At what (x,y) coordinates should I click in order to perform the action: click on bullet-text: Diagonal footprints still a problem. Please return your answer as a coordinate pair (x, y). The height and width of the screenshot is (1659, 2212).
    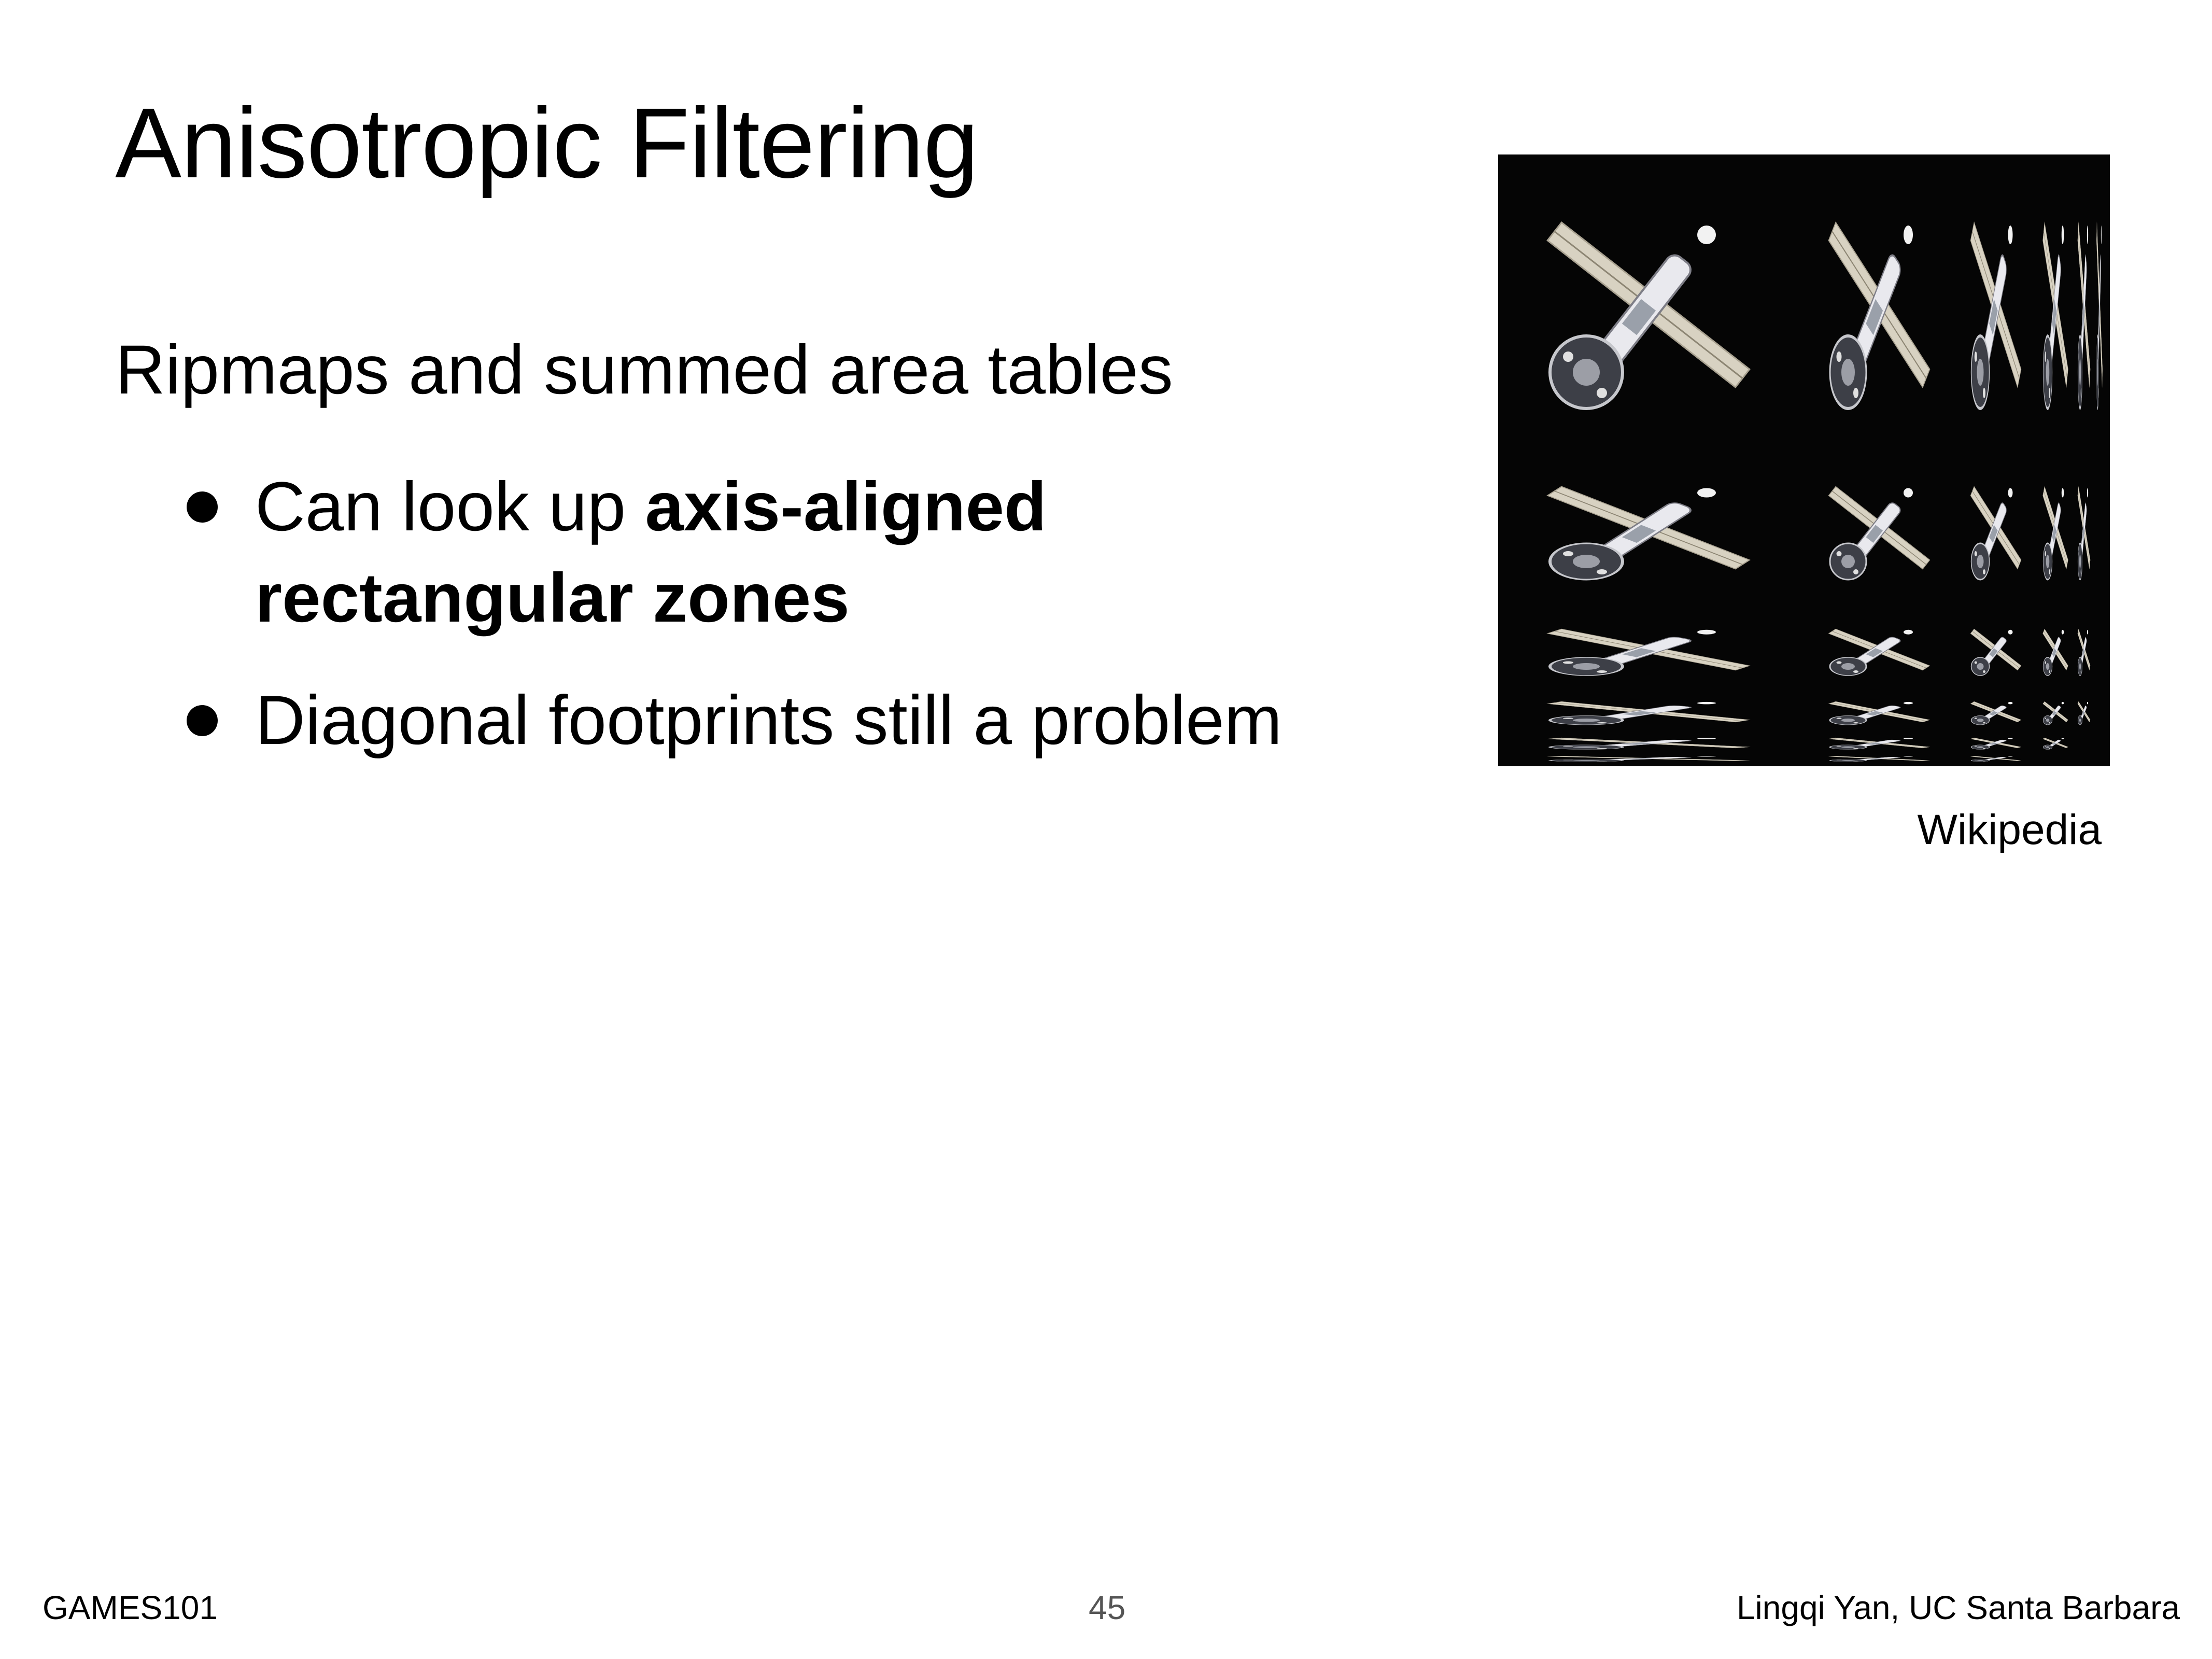
    Looking at the image, I should click on (769, 720).